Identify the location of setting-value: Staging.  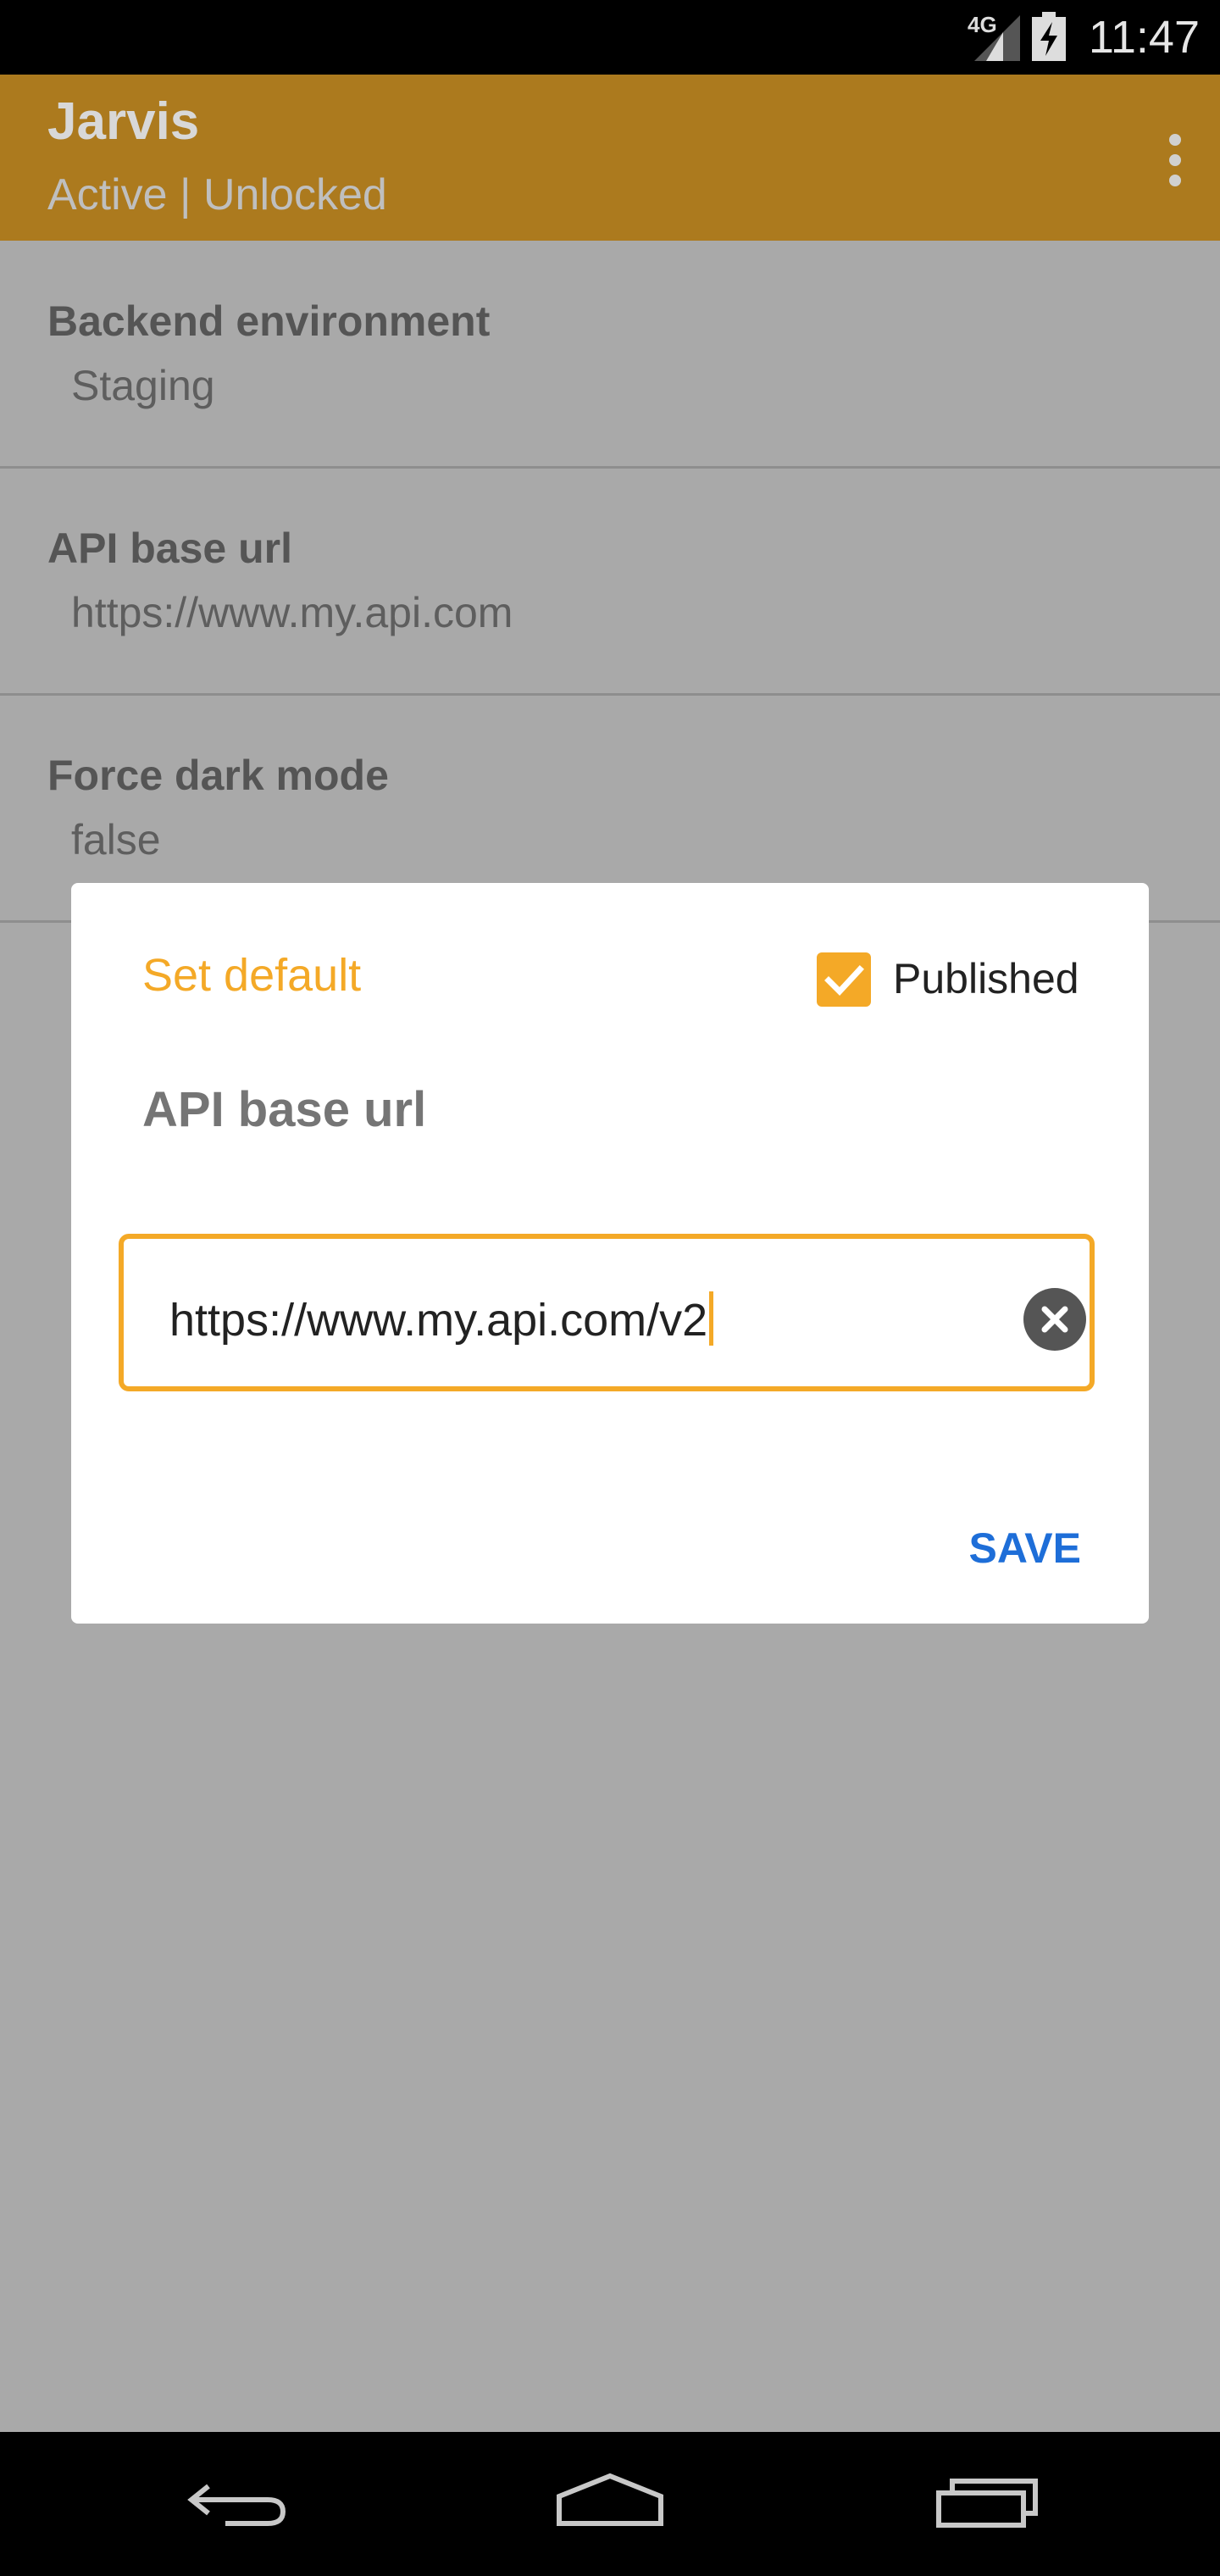
(143, 385).